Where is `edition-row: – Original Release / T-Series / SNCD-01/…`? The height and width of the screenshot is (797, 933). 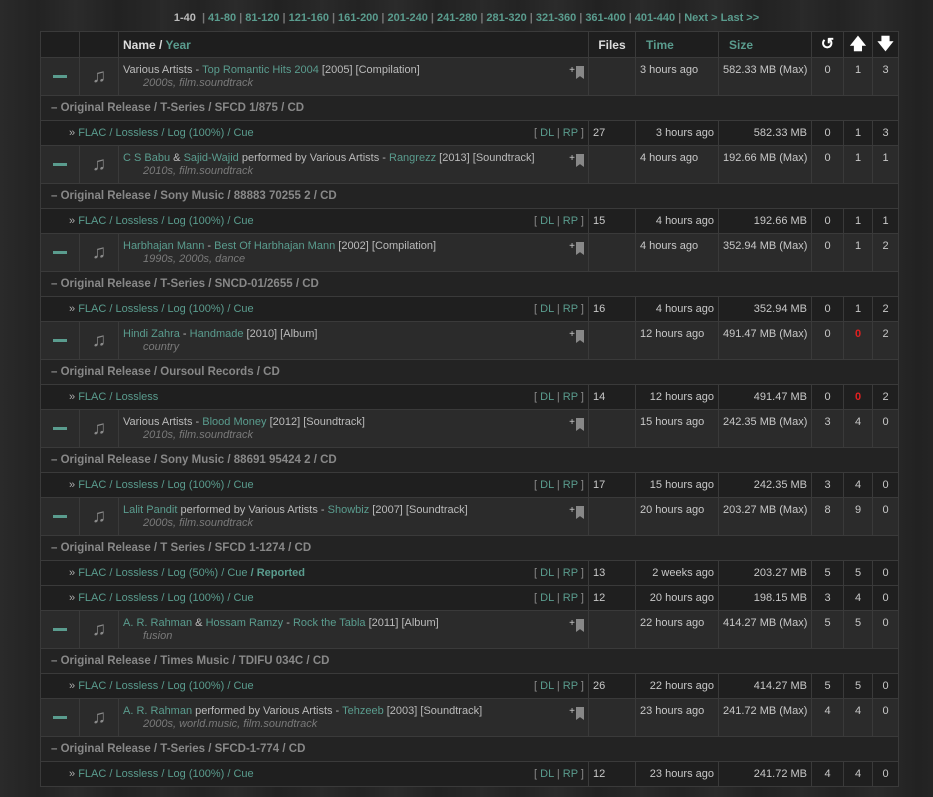
edition-row: – Original Release / T-Series / SNCD-01/… is located at coordinates (469, 284).